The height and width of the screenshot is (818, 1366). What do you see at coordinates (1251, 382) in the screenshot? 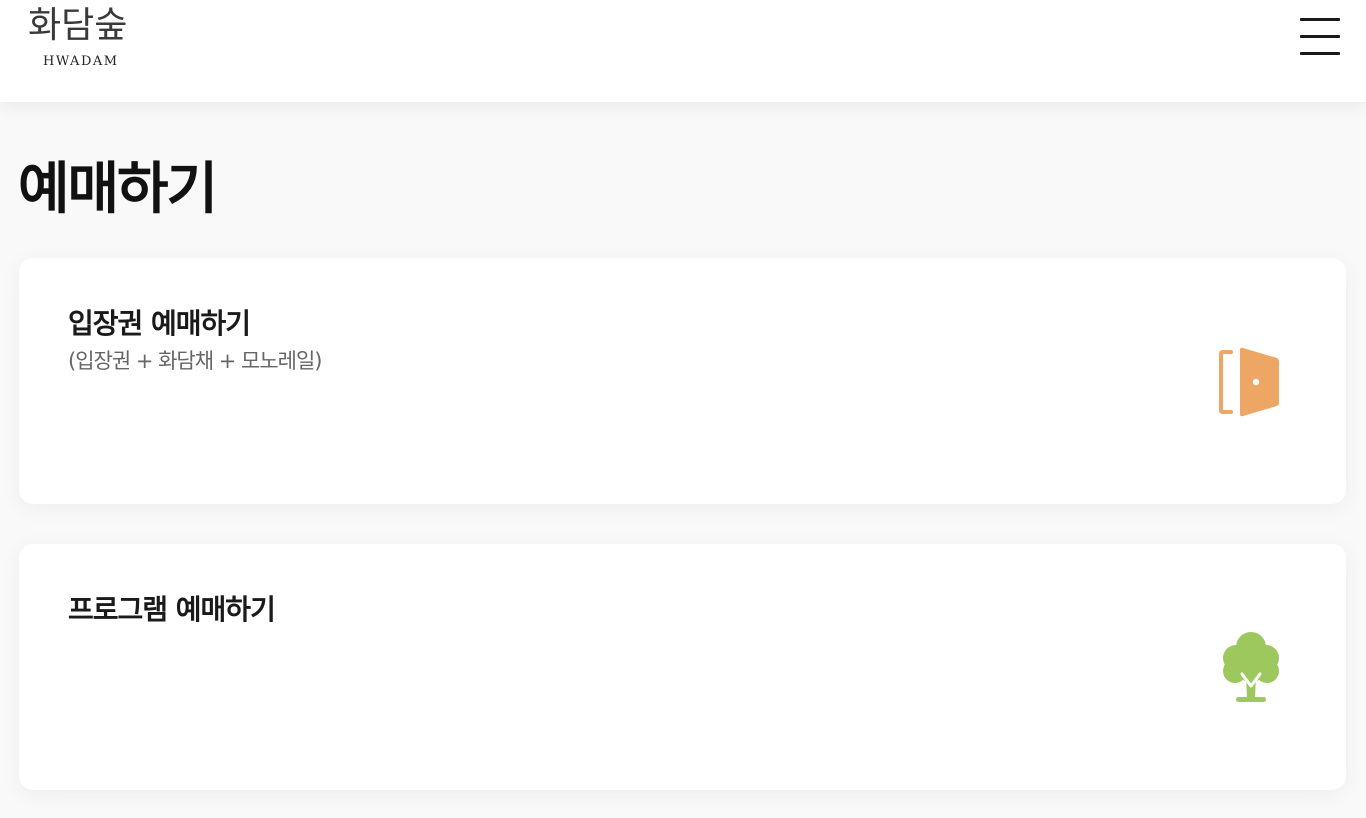
I see `door-icon` at bounding box center [1251, 382].